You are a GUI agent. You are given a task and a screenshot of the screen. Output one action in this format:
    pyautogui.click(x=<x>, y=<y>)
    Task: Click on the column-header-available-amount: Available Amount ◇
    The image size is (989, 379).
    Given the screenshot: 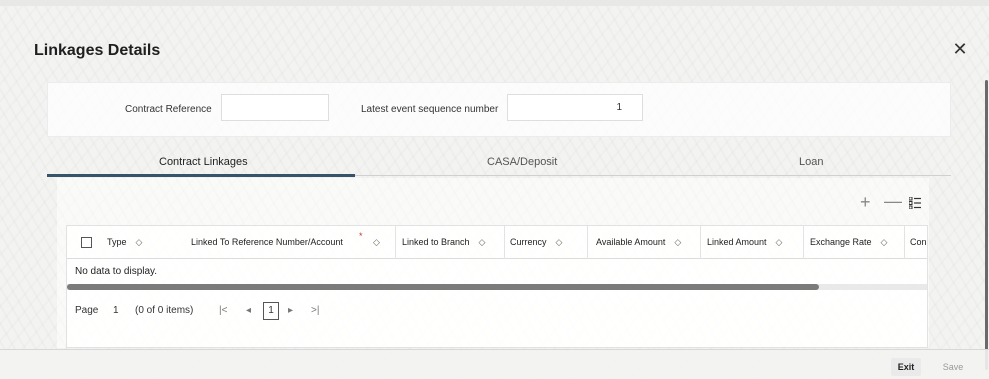 What is the action you would take?
    pyautogui.click(x=638, y=242)
    